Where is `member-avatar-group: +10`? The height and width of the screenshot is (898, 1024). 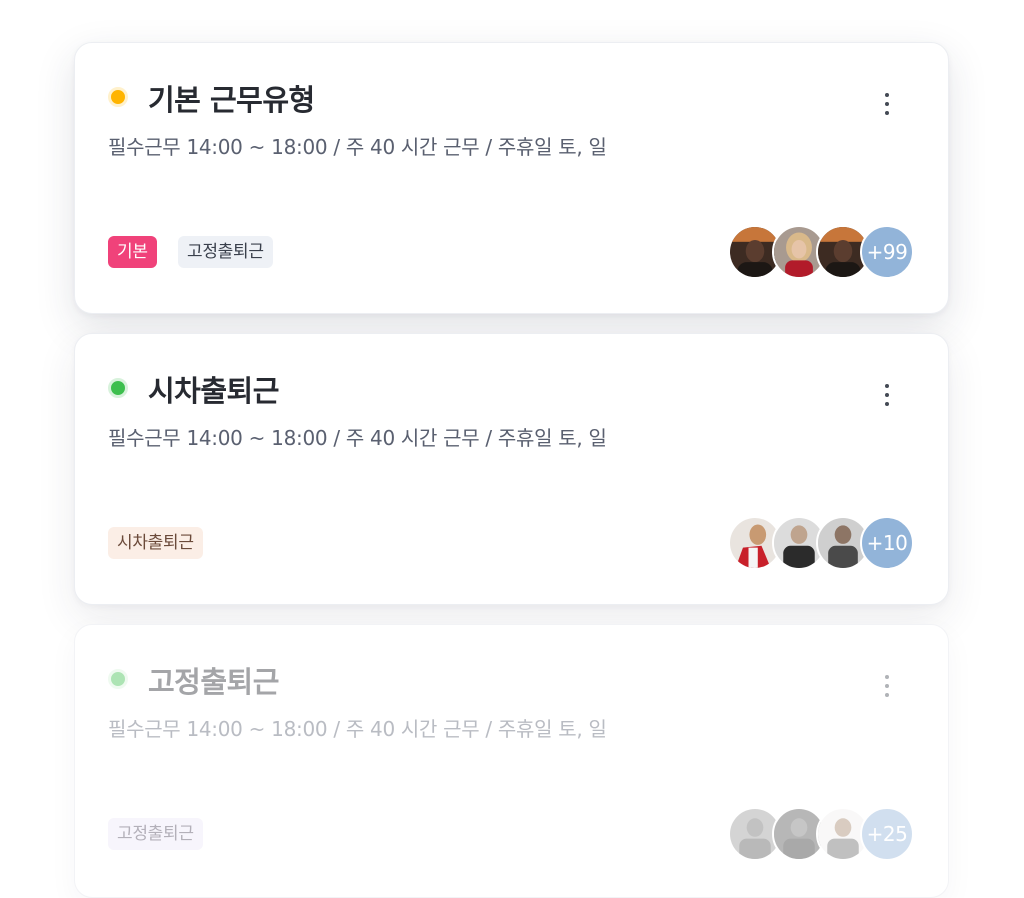 member-avatar-group: +10 is located at coordinates (823, 543).